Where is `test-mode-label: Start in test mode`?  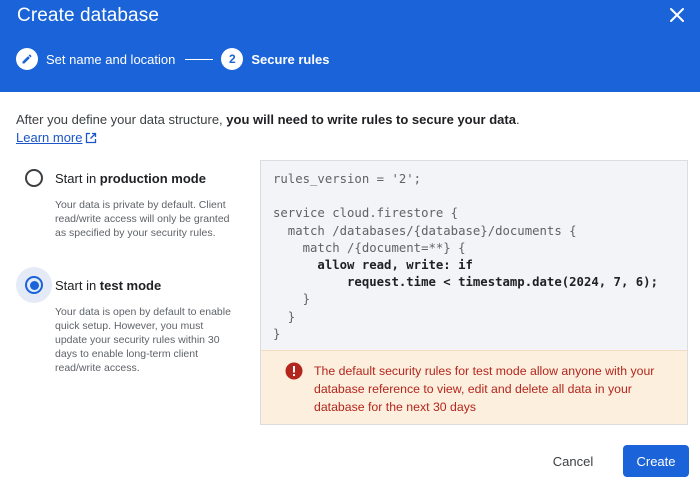
test-mode-label: Start in test mode is located at coordinates (108, 285).